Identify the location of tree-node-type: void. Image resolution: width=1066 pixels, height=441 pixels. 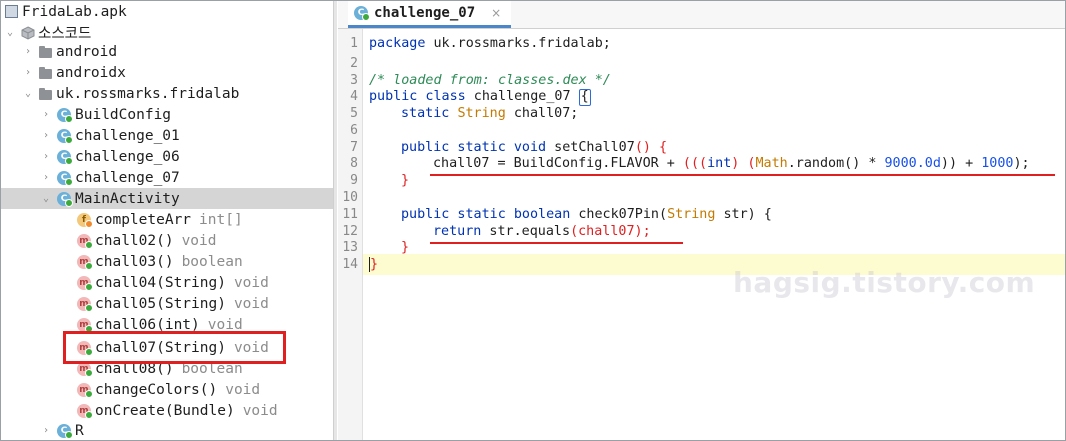
(251, 303).